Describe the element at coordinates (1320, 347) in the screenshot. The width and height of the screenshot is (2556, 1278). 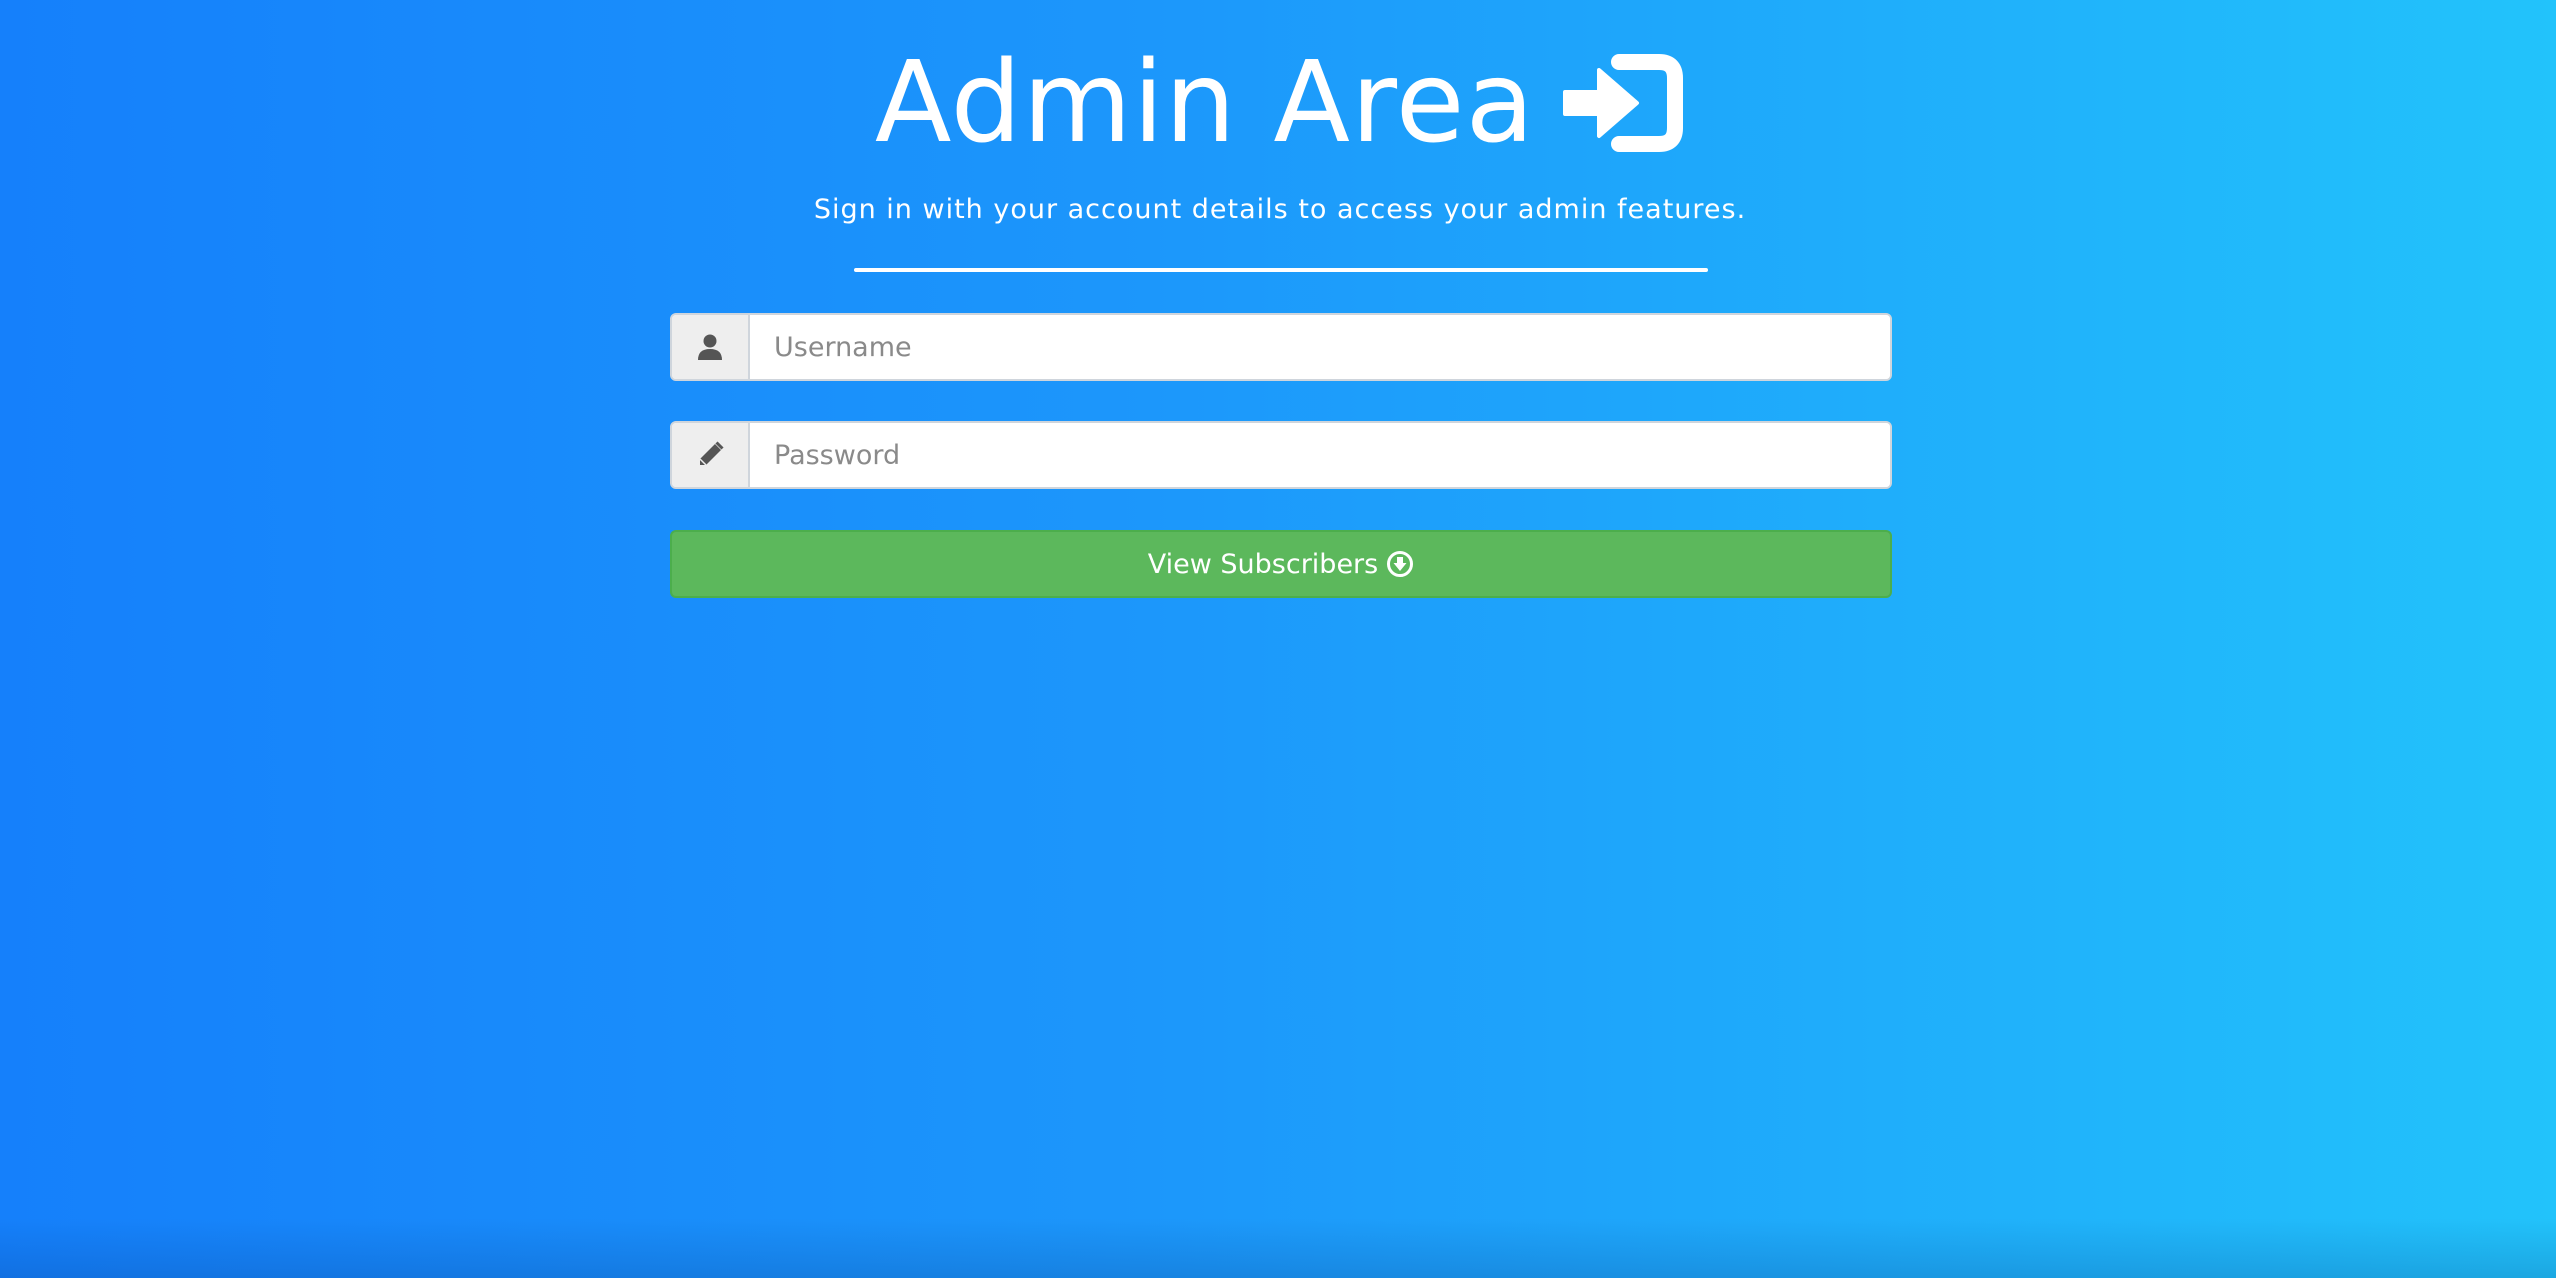
I see `username-input` at that location.